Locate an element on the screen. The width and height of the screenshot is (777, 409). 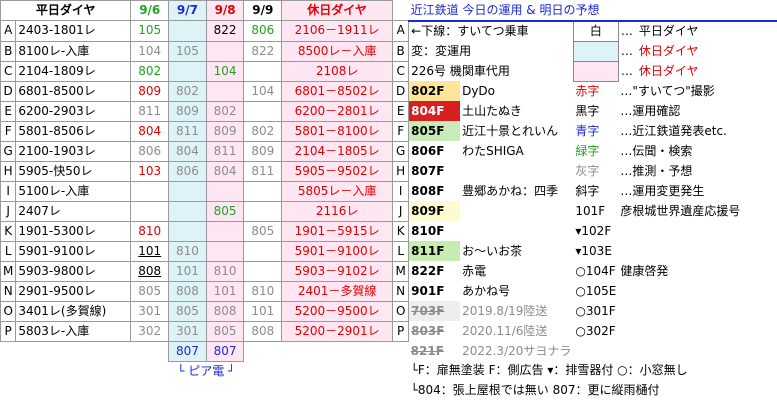
car-number: 807F is located at coordinates (434, 171).